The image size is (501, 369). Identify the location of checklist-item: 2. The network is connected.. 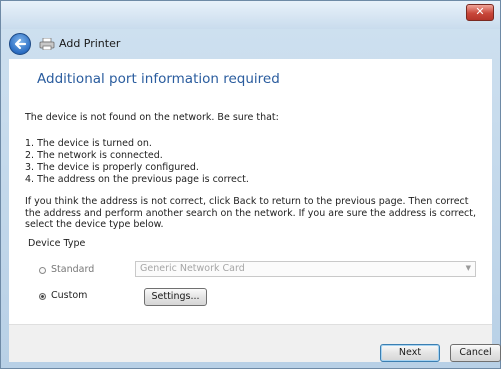
(94, 155).